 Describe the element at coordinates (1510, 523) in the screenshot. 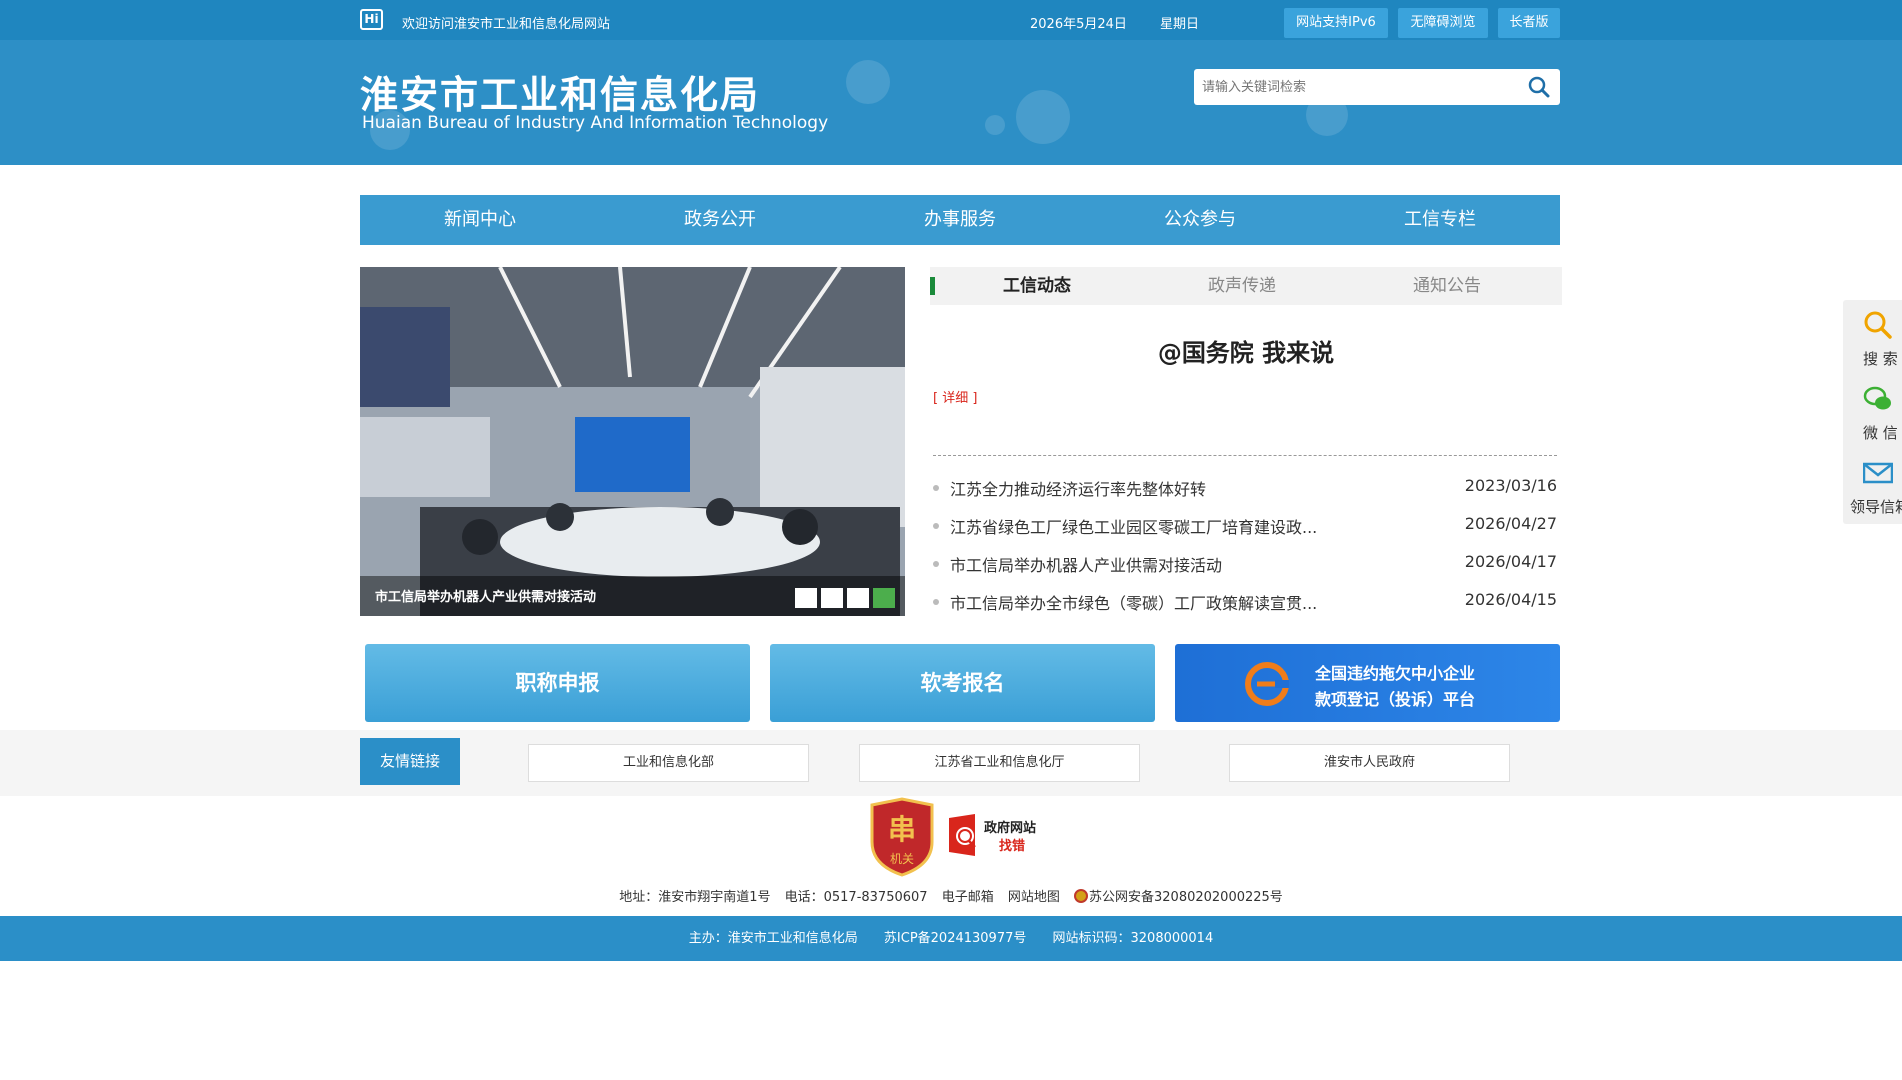

I see `news-date: 2026/04/27` at that location.